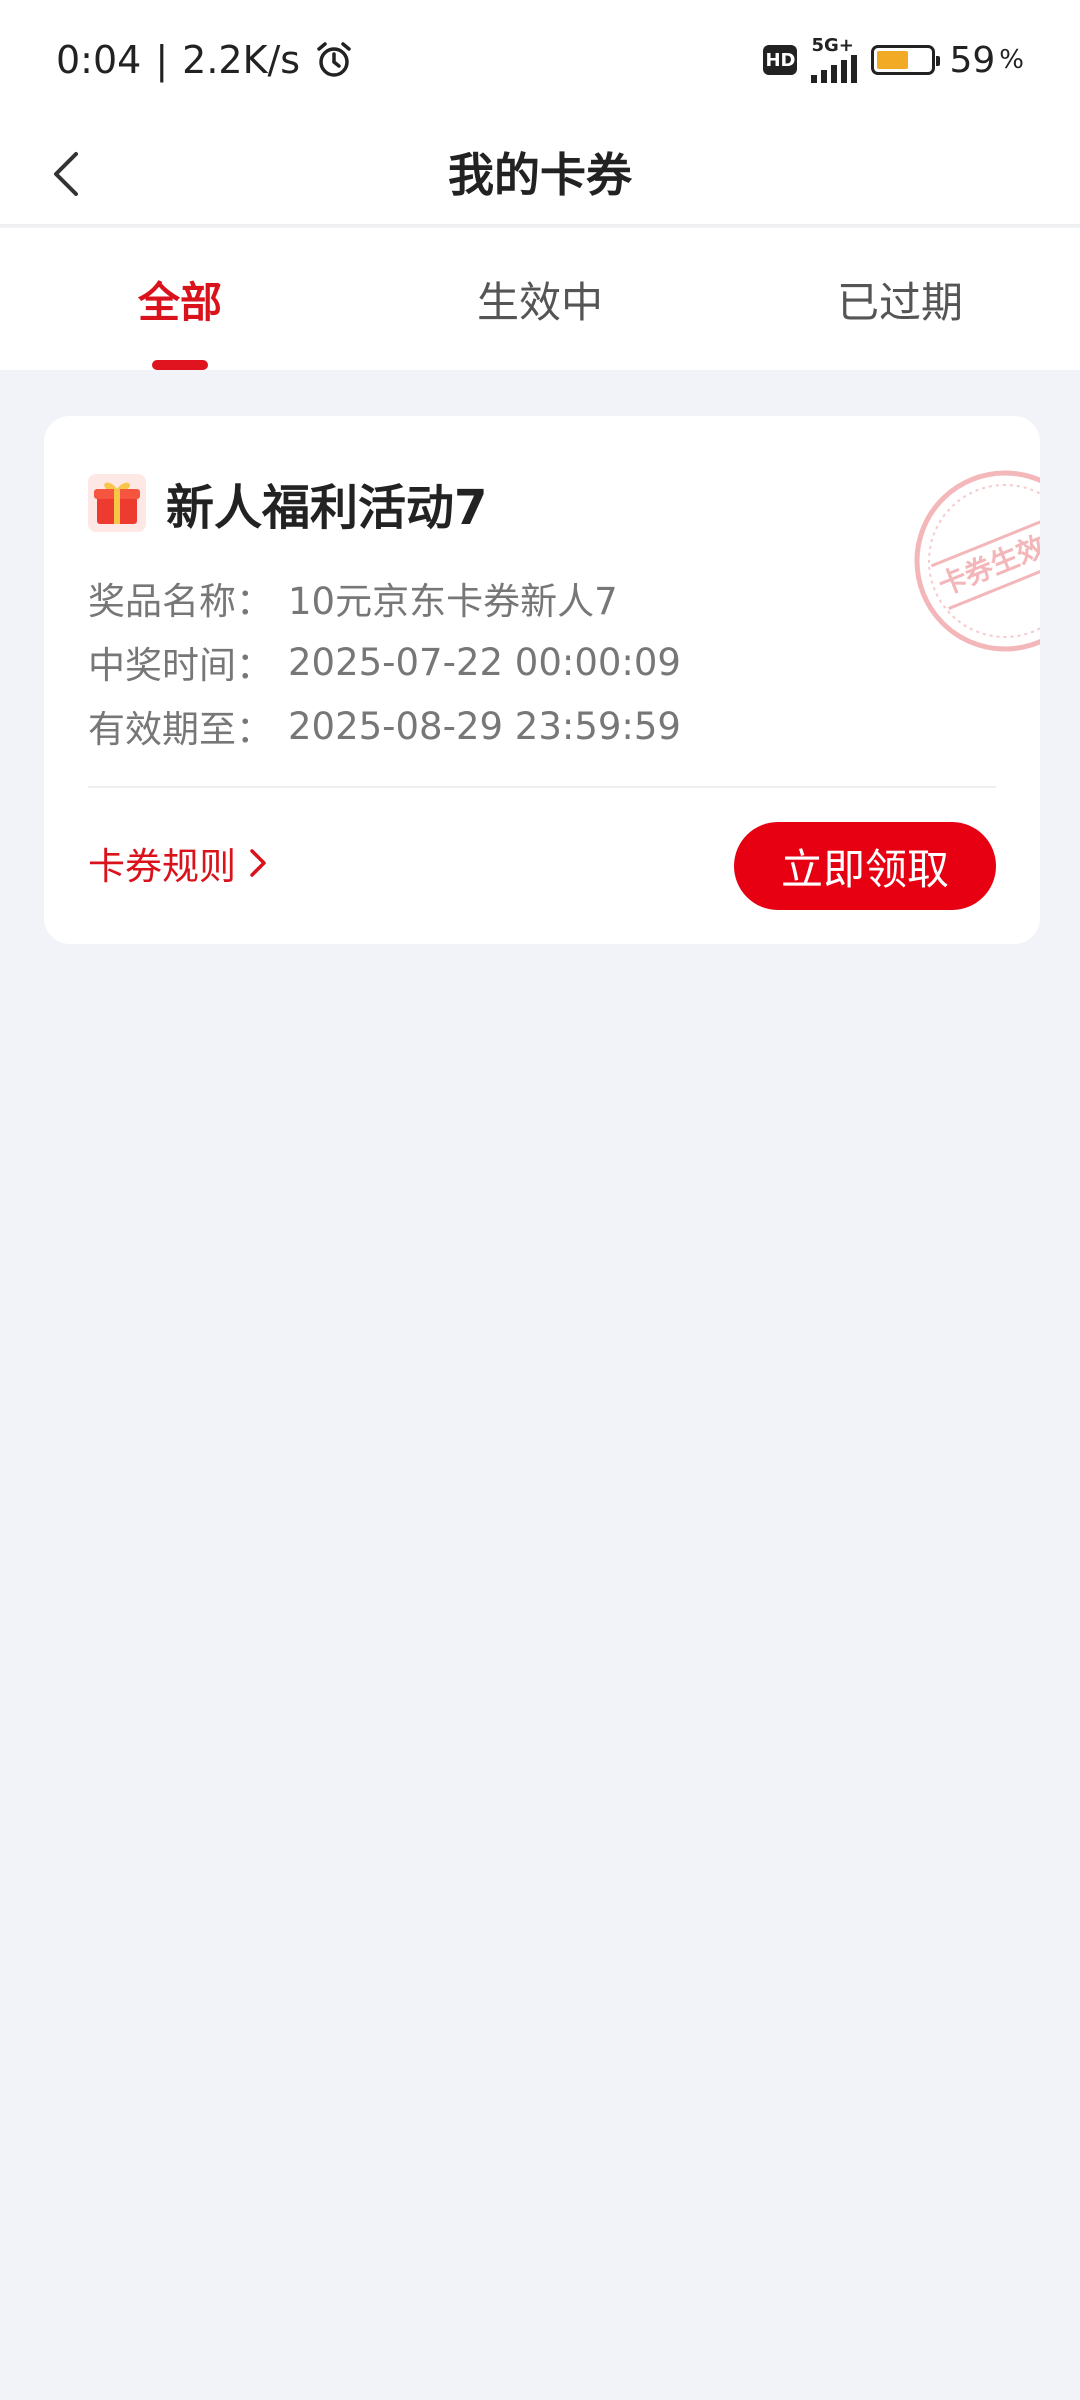  I want to click on battery-percent: 59, so click(972, 60).